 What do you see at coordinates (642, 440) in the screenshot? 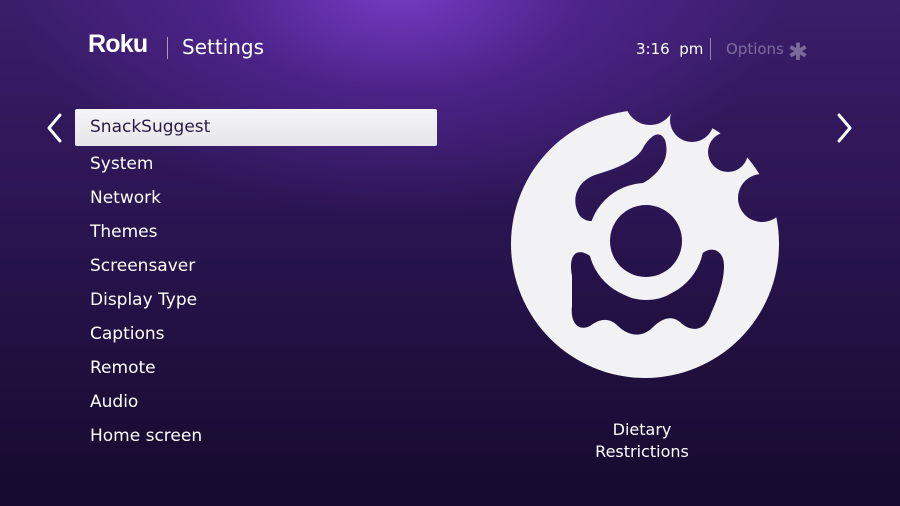
I see `preview-caption: Dietary Restrictions` at bounding box center [642, 440].